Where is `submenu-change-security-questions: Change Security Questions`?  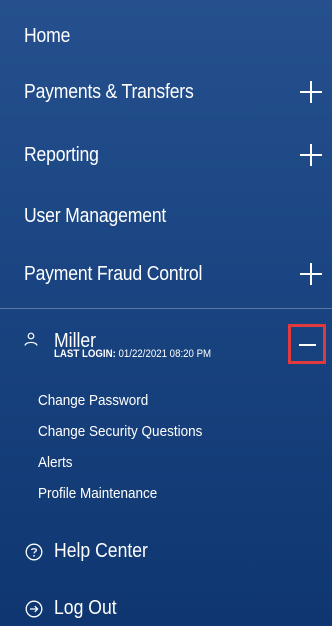 submenu-change-security-questions: Change Security Questions is located at coordinates (120, 431).